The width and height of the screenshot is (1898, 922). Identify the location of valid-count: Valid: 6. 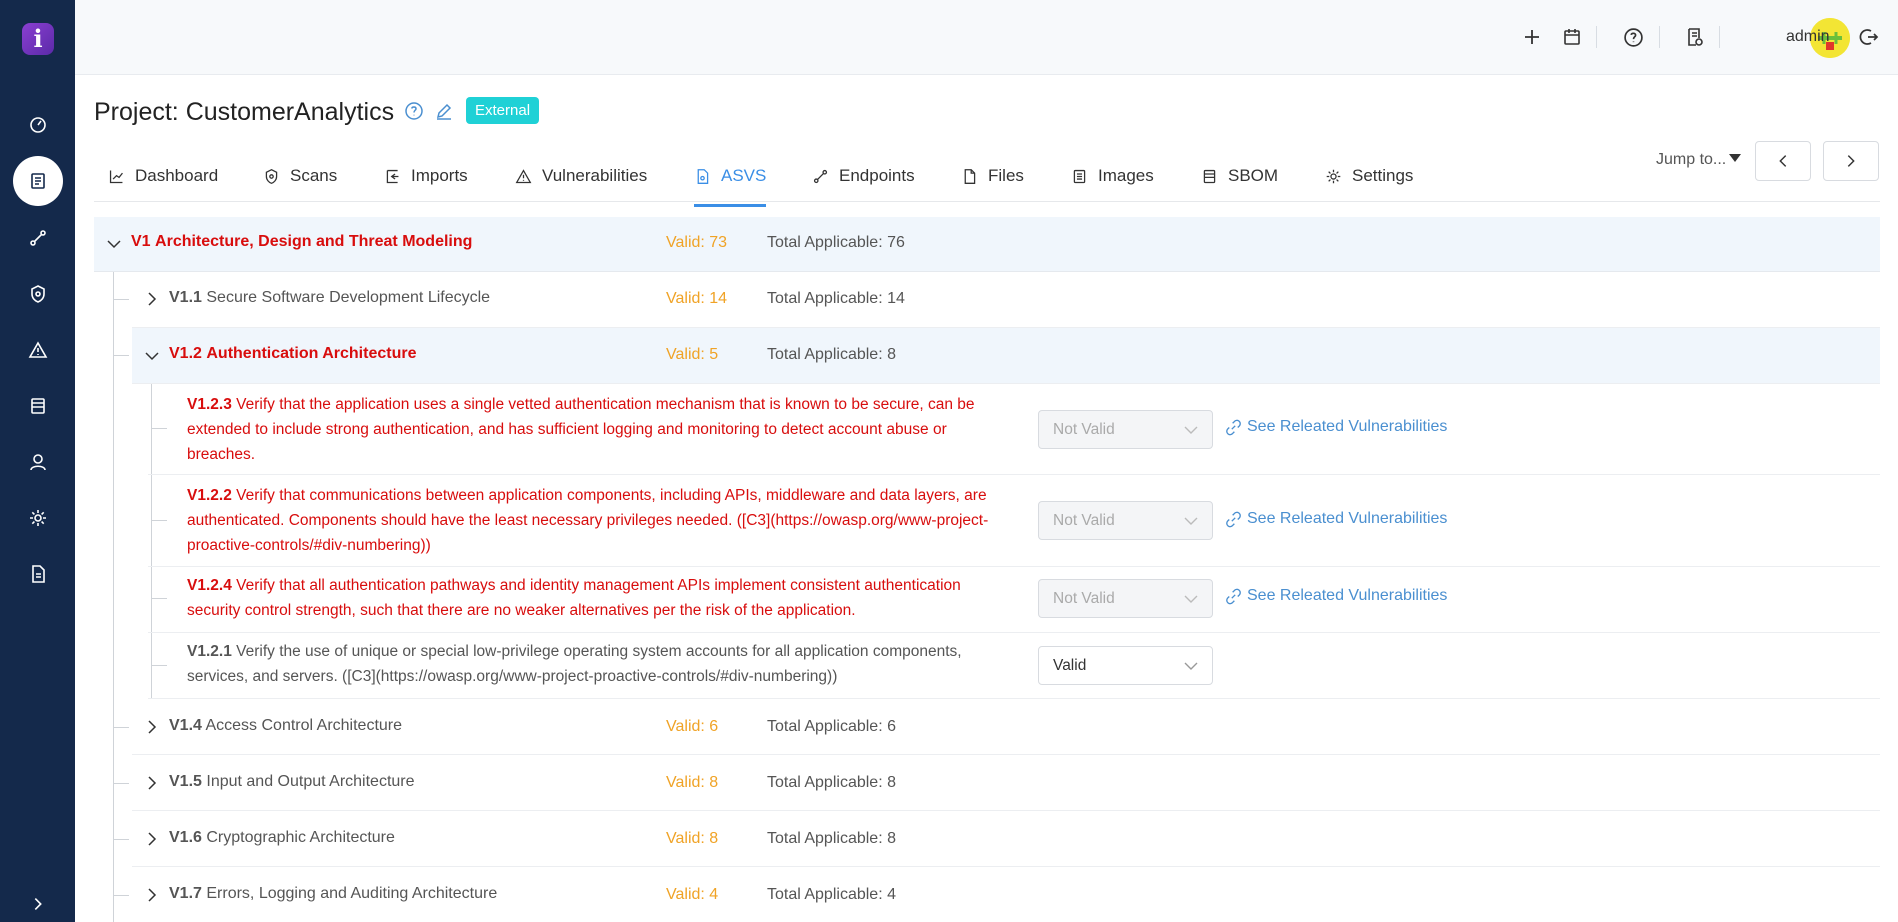
(692, 726).